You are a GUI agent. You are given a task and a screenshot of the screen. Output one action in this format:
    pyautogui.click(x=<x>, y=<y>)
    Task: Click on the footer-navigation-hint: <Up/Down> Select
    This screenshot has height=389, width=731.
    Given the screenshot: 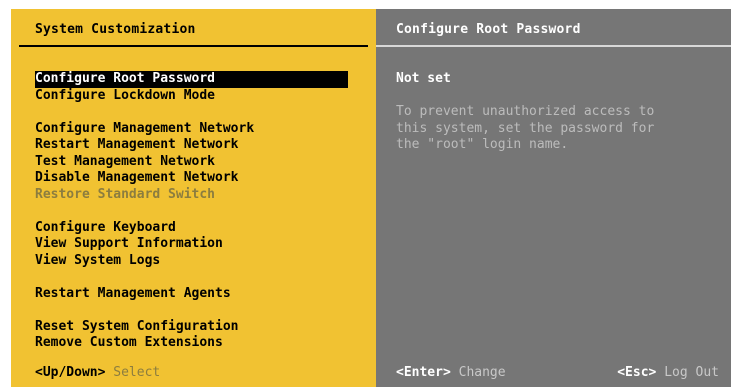 What is the action you would take?
    pyautogui.click(x=97, y=372)
    